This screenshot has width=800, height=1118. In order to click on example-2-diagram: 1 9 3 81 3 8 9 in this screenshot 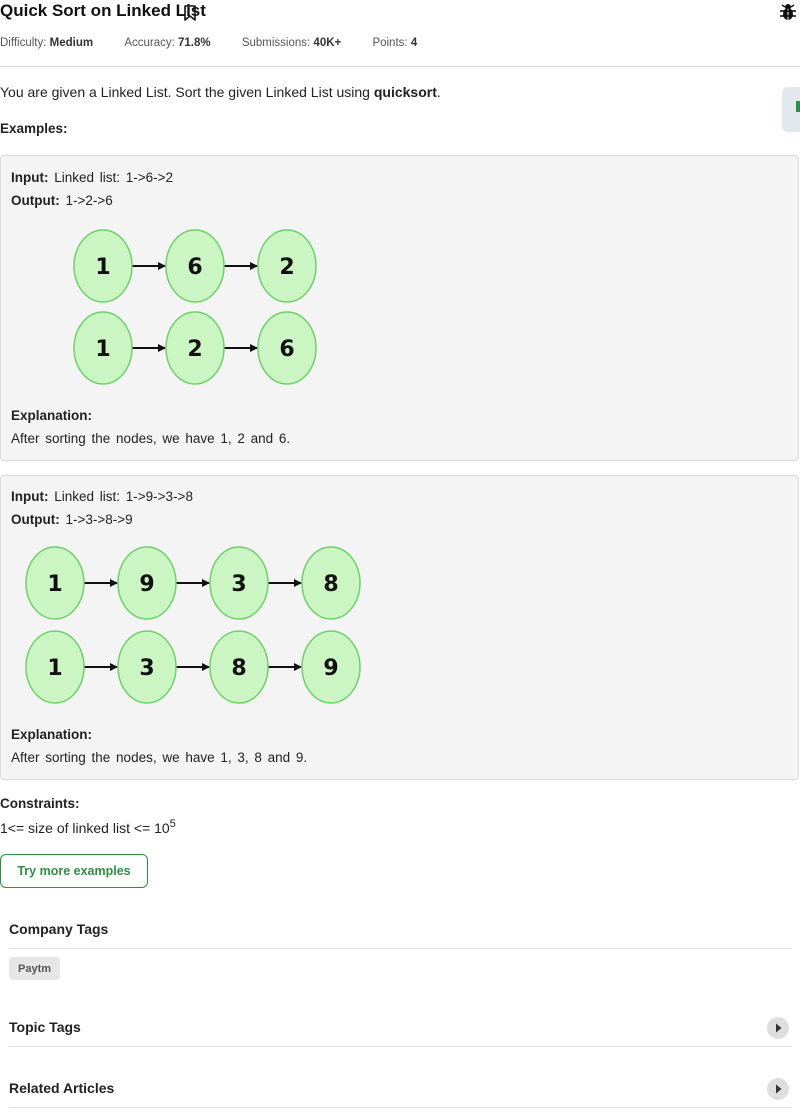, I will do `click(193, 625)`.